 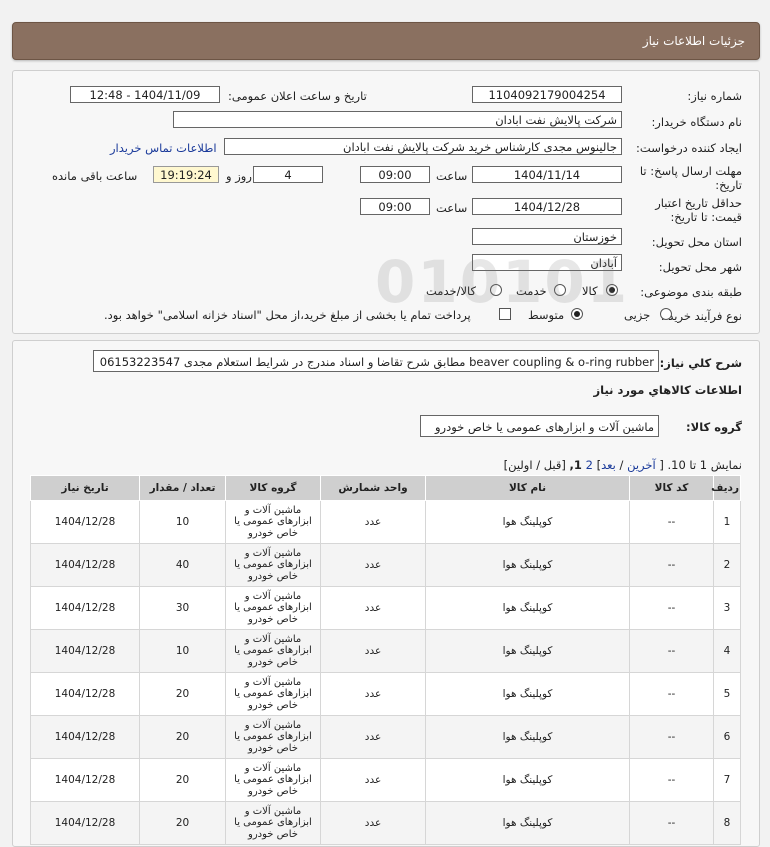 I want to click on province-label: استان محل تحویل:, so click(x=696, y=242).